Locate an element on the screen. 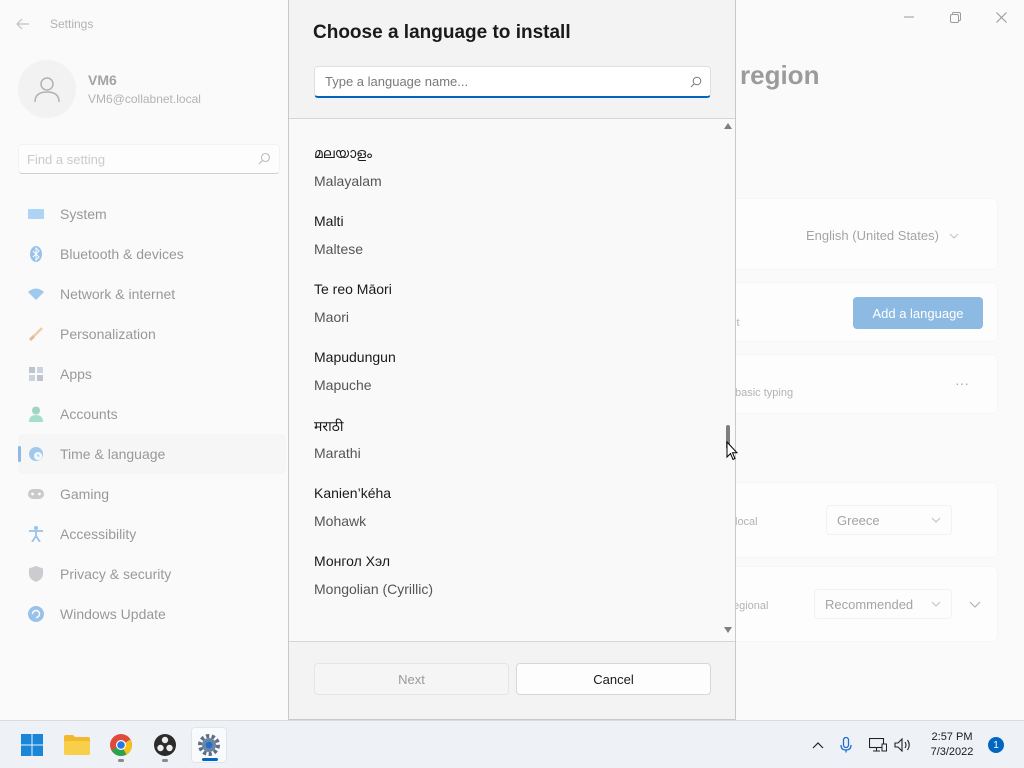  accessibility-icon is located at coordinates (36, 534).